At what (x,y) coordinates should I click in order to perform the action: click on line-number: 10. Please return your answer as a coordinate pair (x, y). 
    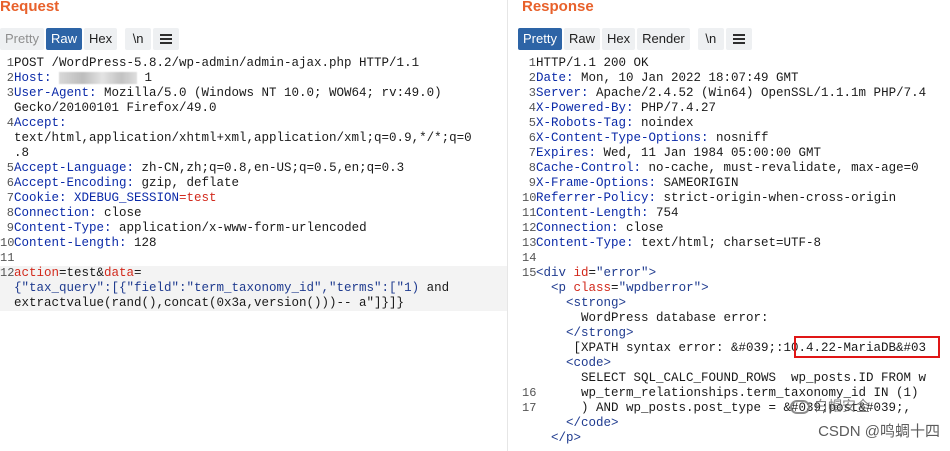
    Looking at the image, I should click on (529, 198).